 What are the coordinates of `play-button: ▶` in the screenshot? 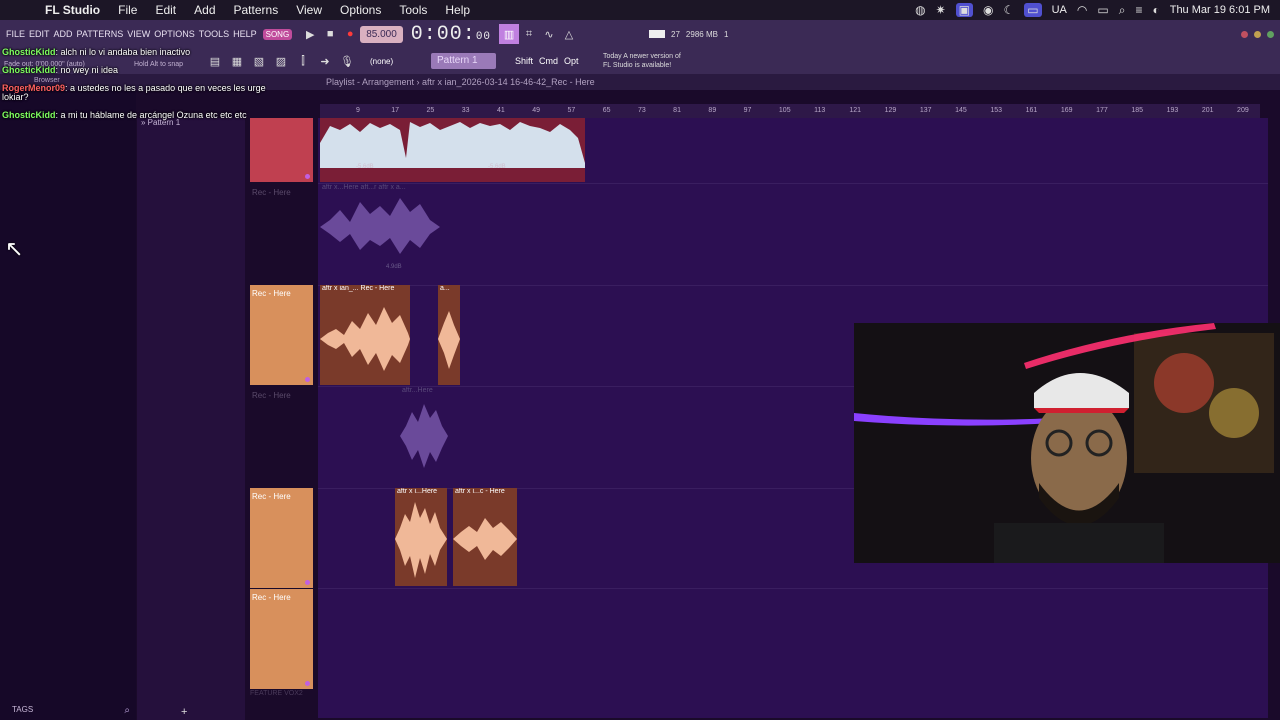 It's located at (310, 34).